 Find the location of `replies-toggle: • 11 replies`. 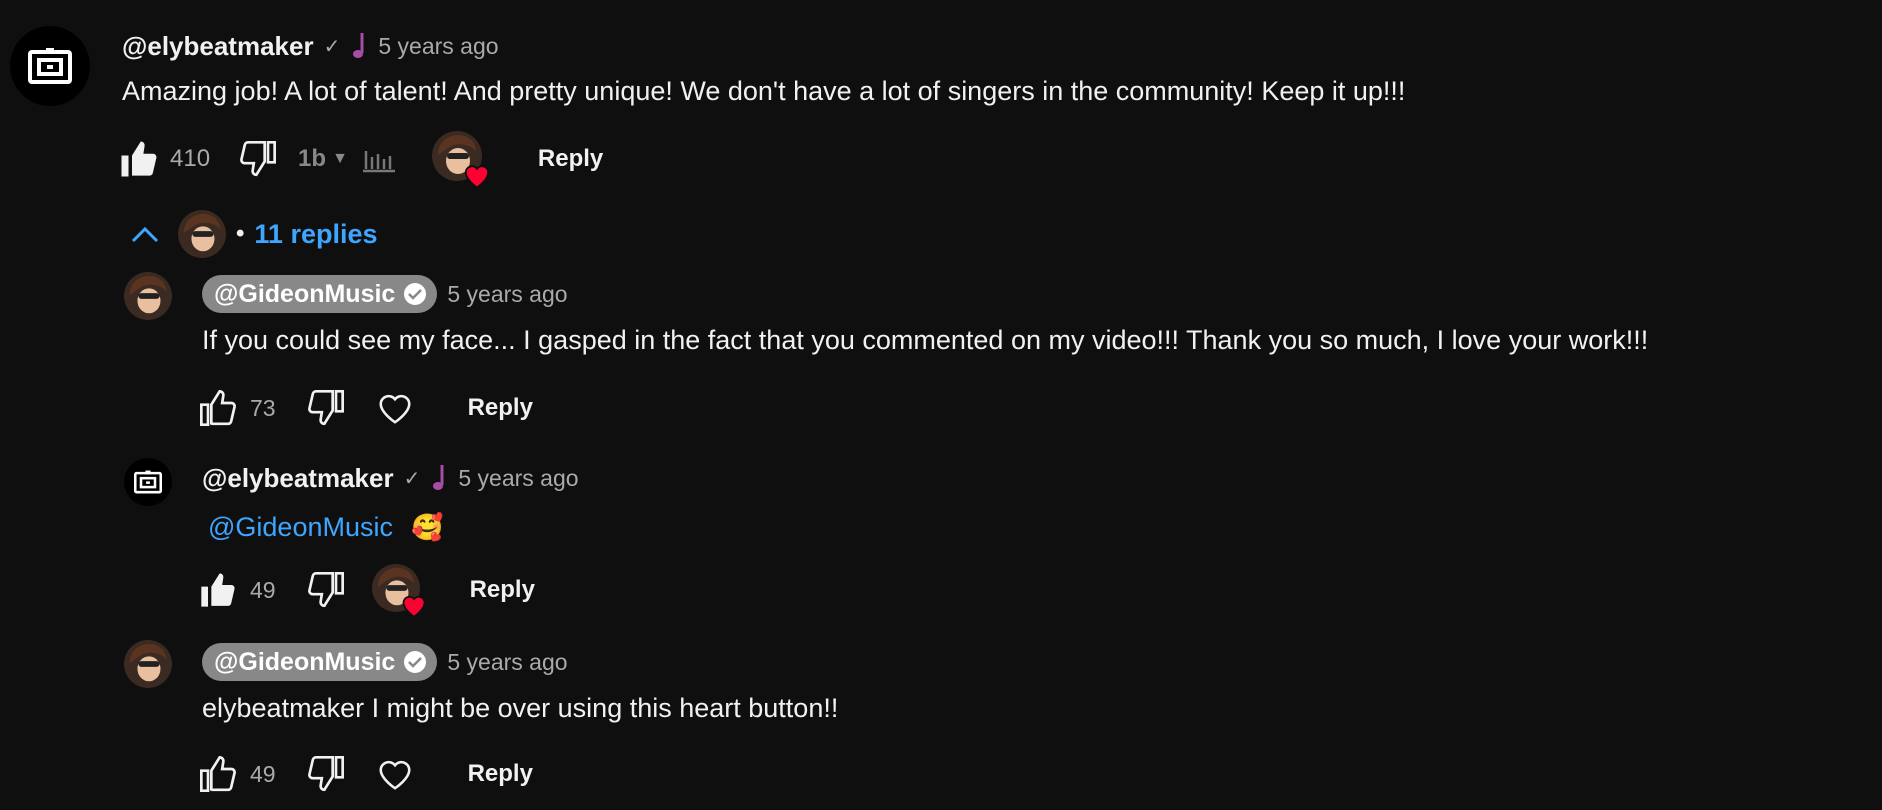

replies-toggle: • 11 replies is located at coordinates (254, 234).